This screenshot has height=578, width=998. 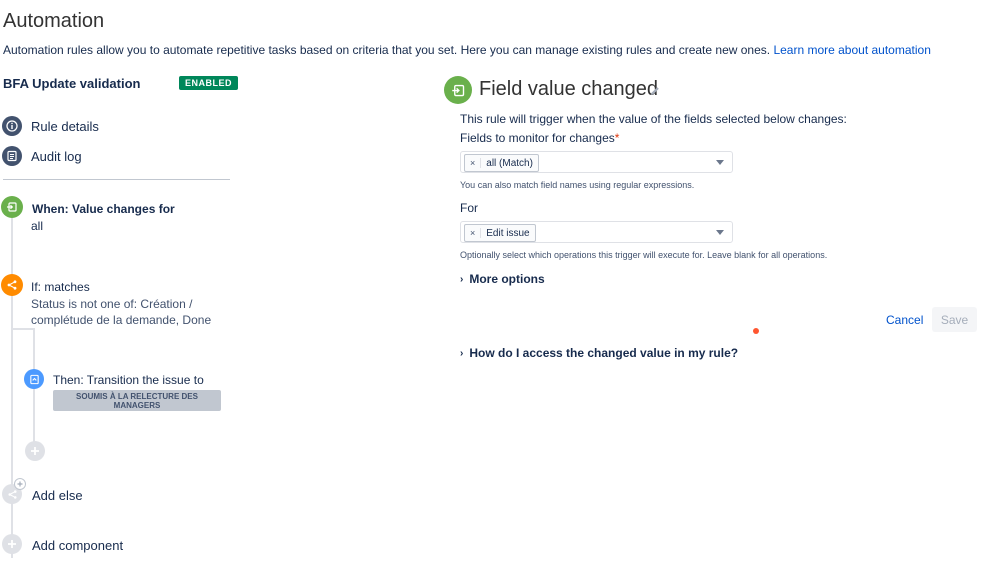 What do you see at coordinates (507, 279) in the screenshot?
I see `more-options-label: More options` at bounding box center [507, 279].